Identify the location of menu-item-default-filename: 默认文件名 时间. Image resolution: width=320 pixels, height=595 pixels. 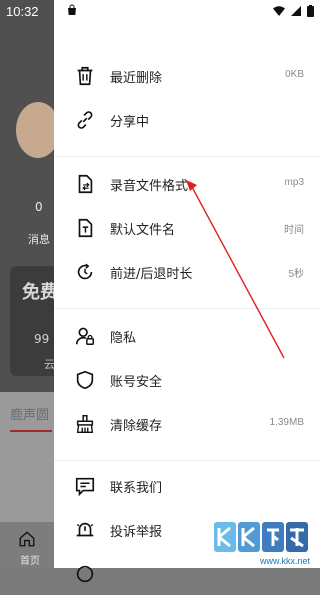
(187, 227).